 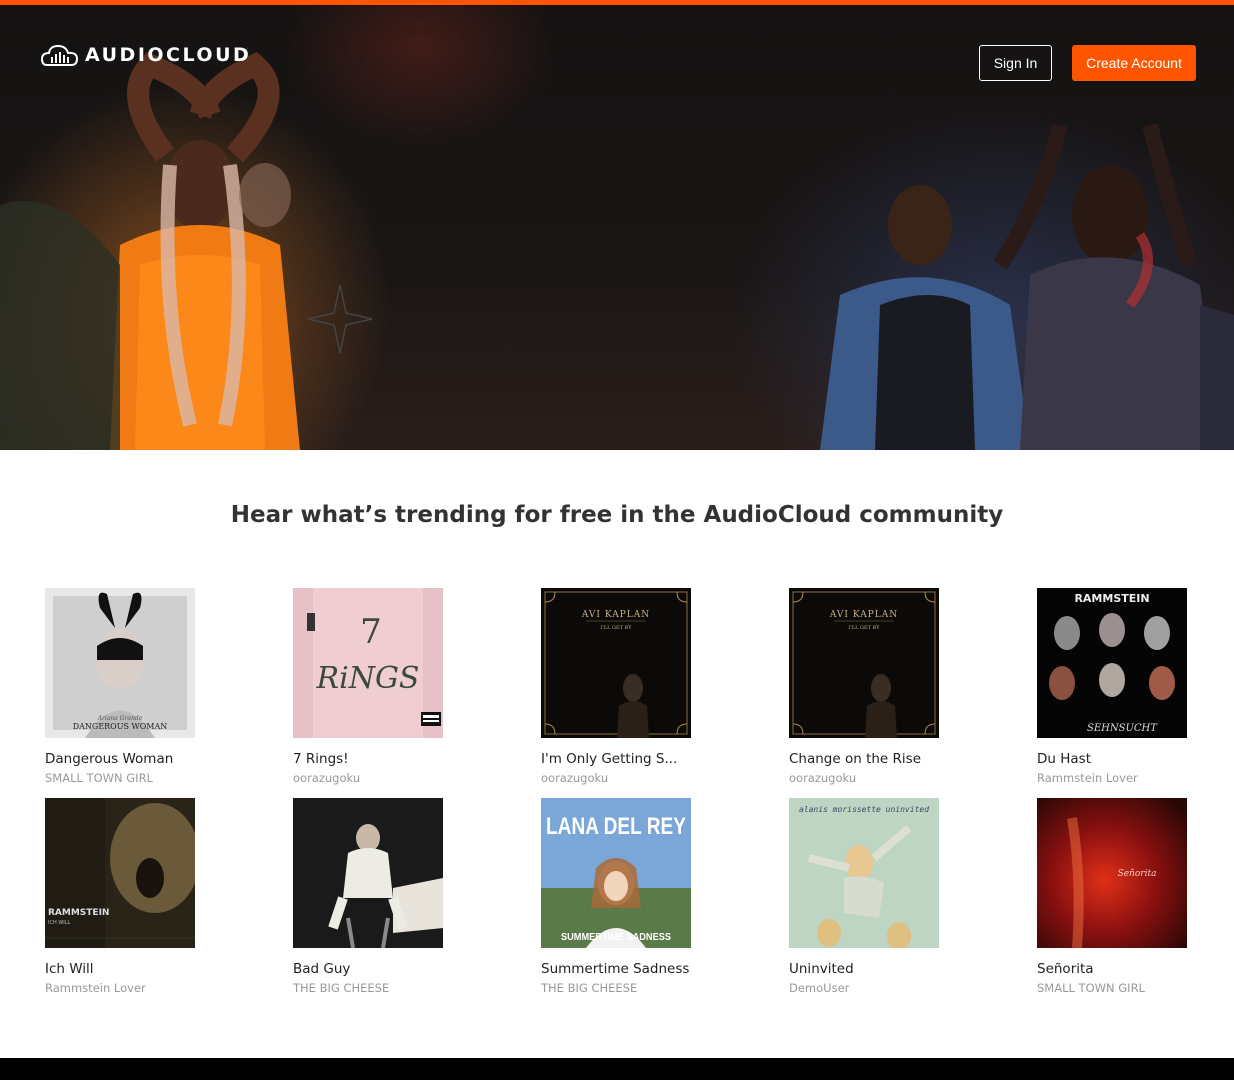 I want to click on album-art, so click(x=368, y=873).